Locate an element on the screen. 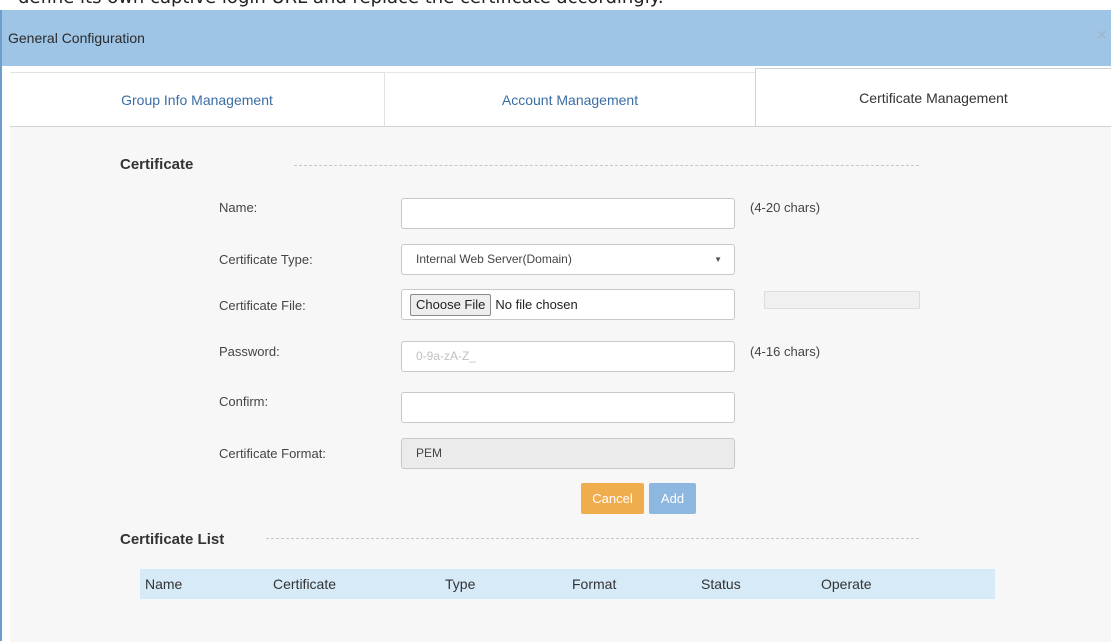 The height and width of the screenshot is (642, 1111). confirm-label: Confirm: is located at coordinates (244, 401).